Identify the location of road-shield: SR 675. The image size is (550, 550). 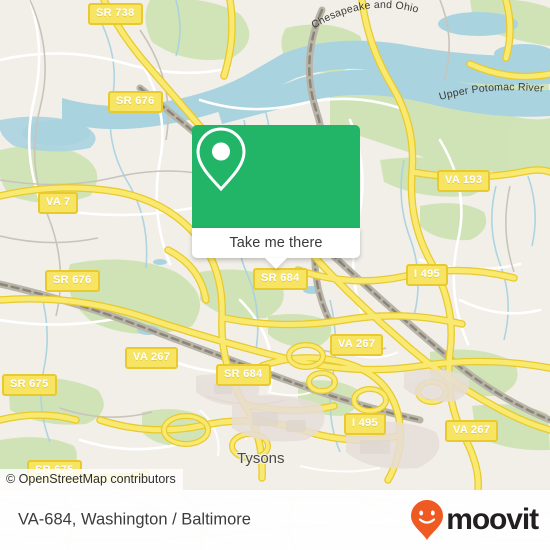
(29, 385).